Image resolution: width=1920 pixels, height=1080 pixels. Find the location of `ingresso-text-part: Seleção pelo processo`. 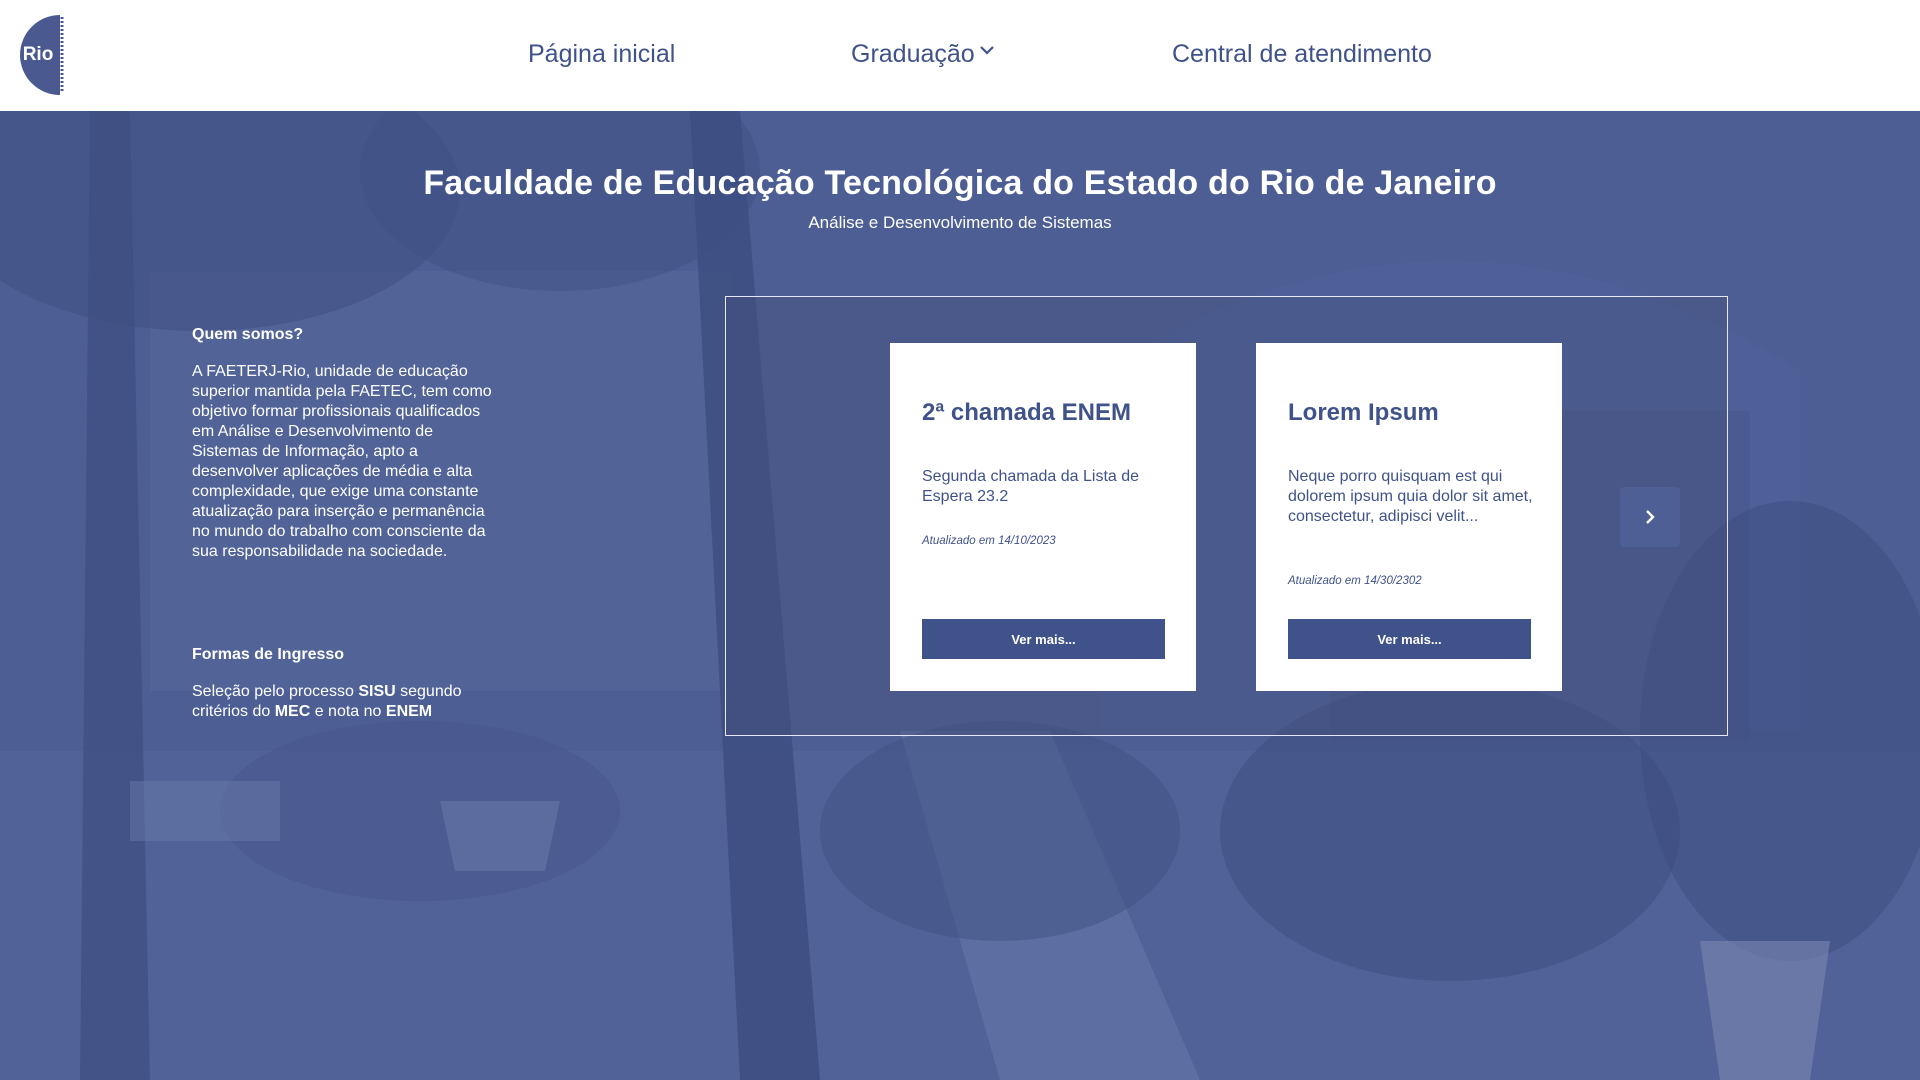

ingresso-text-part: Seleção pelo processo is located at coordinates (275, 691).